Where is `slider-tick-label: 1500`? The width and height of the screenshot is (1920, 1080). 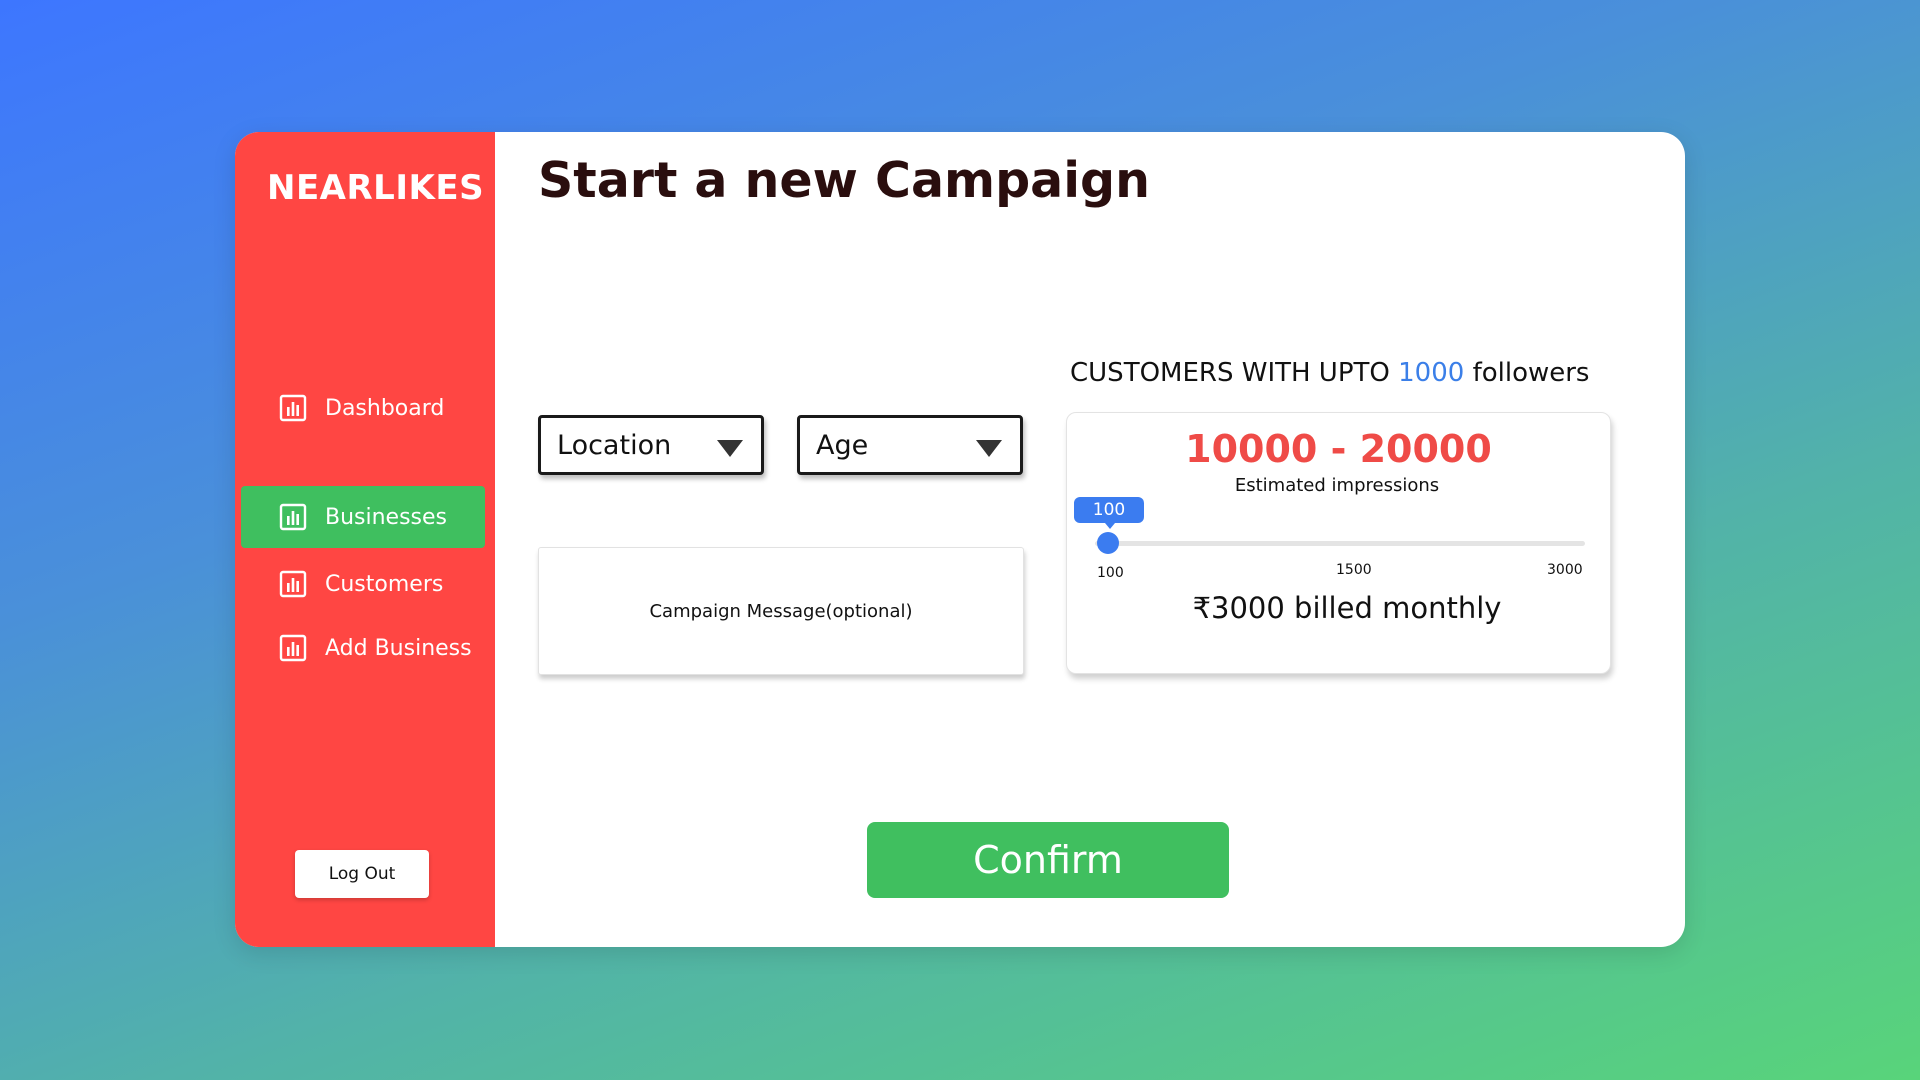 slider-tick-label: 1500 is located at coordinates (1354, 570).